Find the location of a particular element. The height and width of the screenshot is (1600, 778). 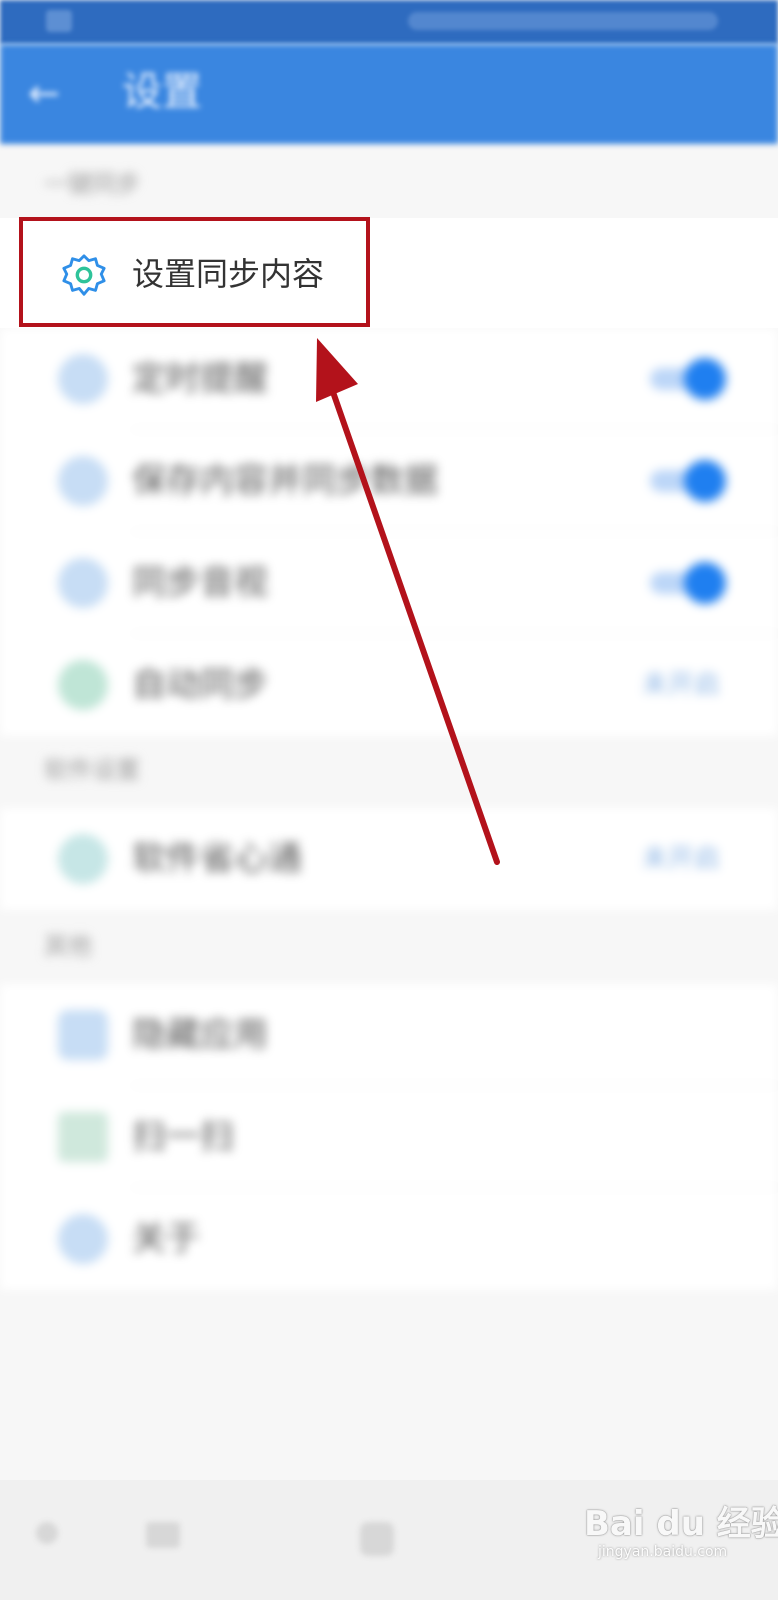

nav-home-icon is located at coordinates (377, 1539).